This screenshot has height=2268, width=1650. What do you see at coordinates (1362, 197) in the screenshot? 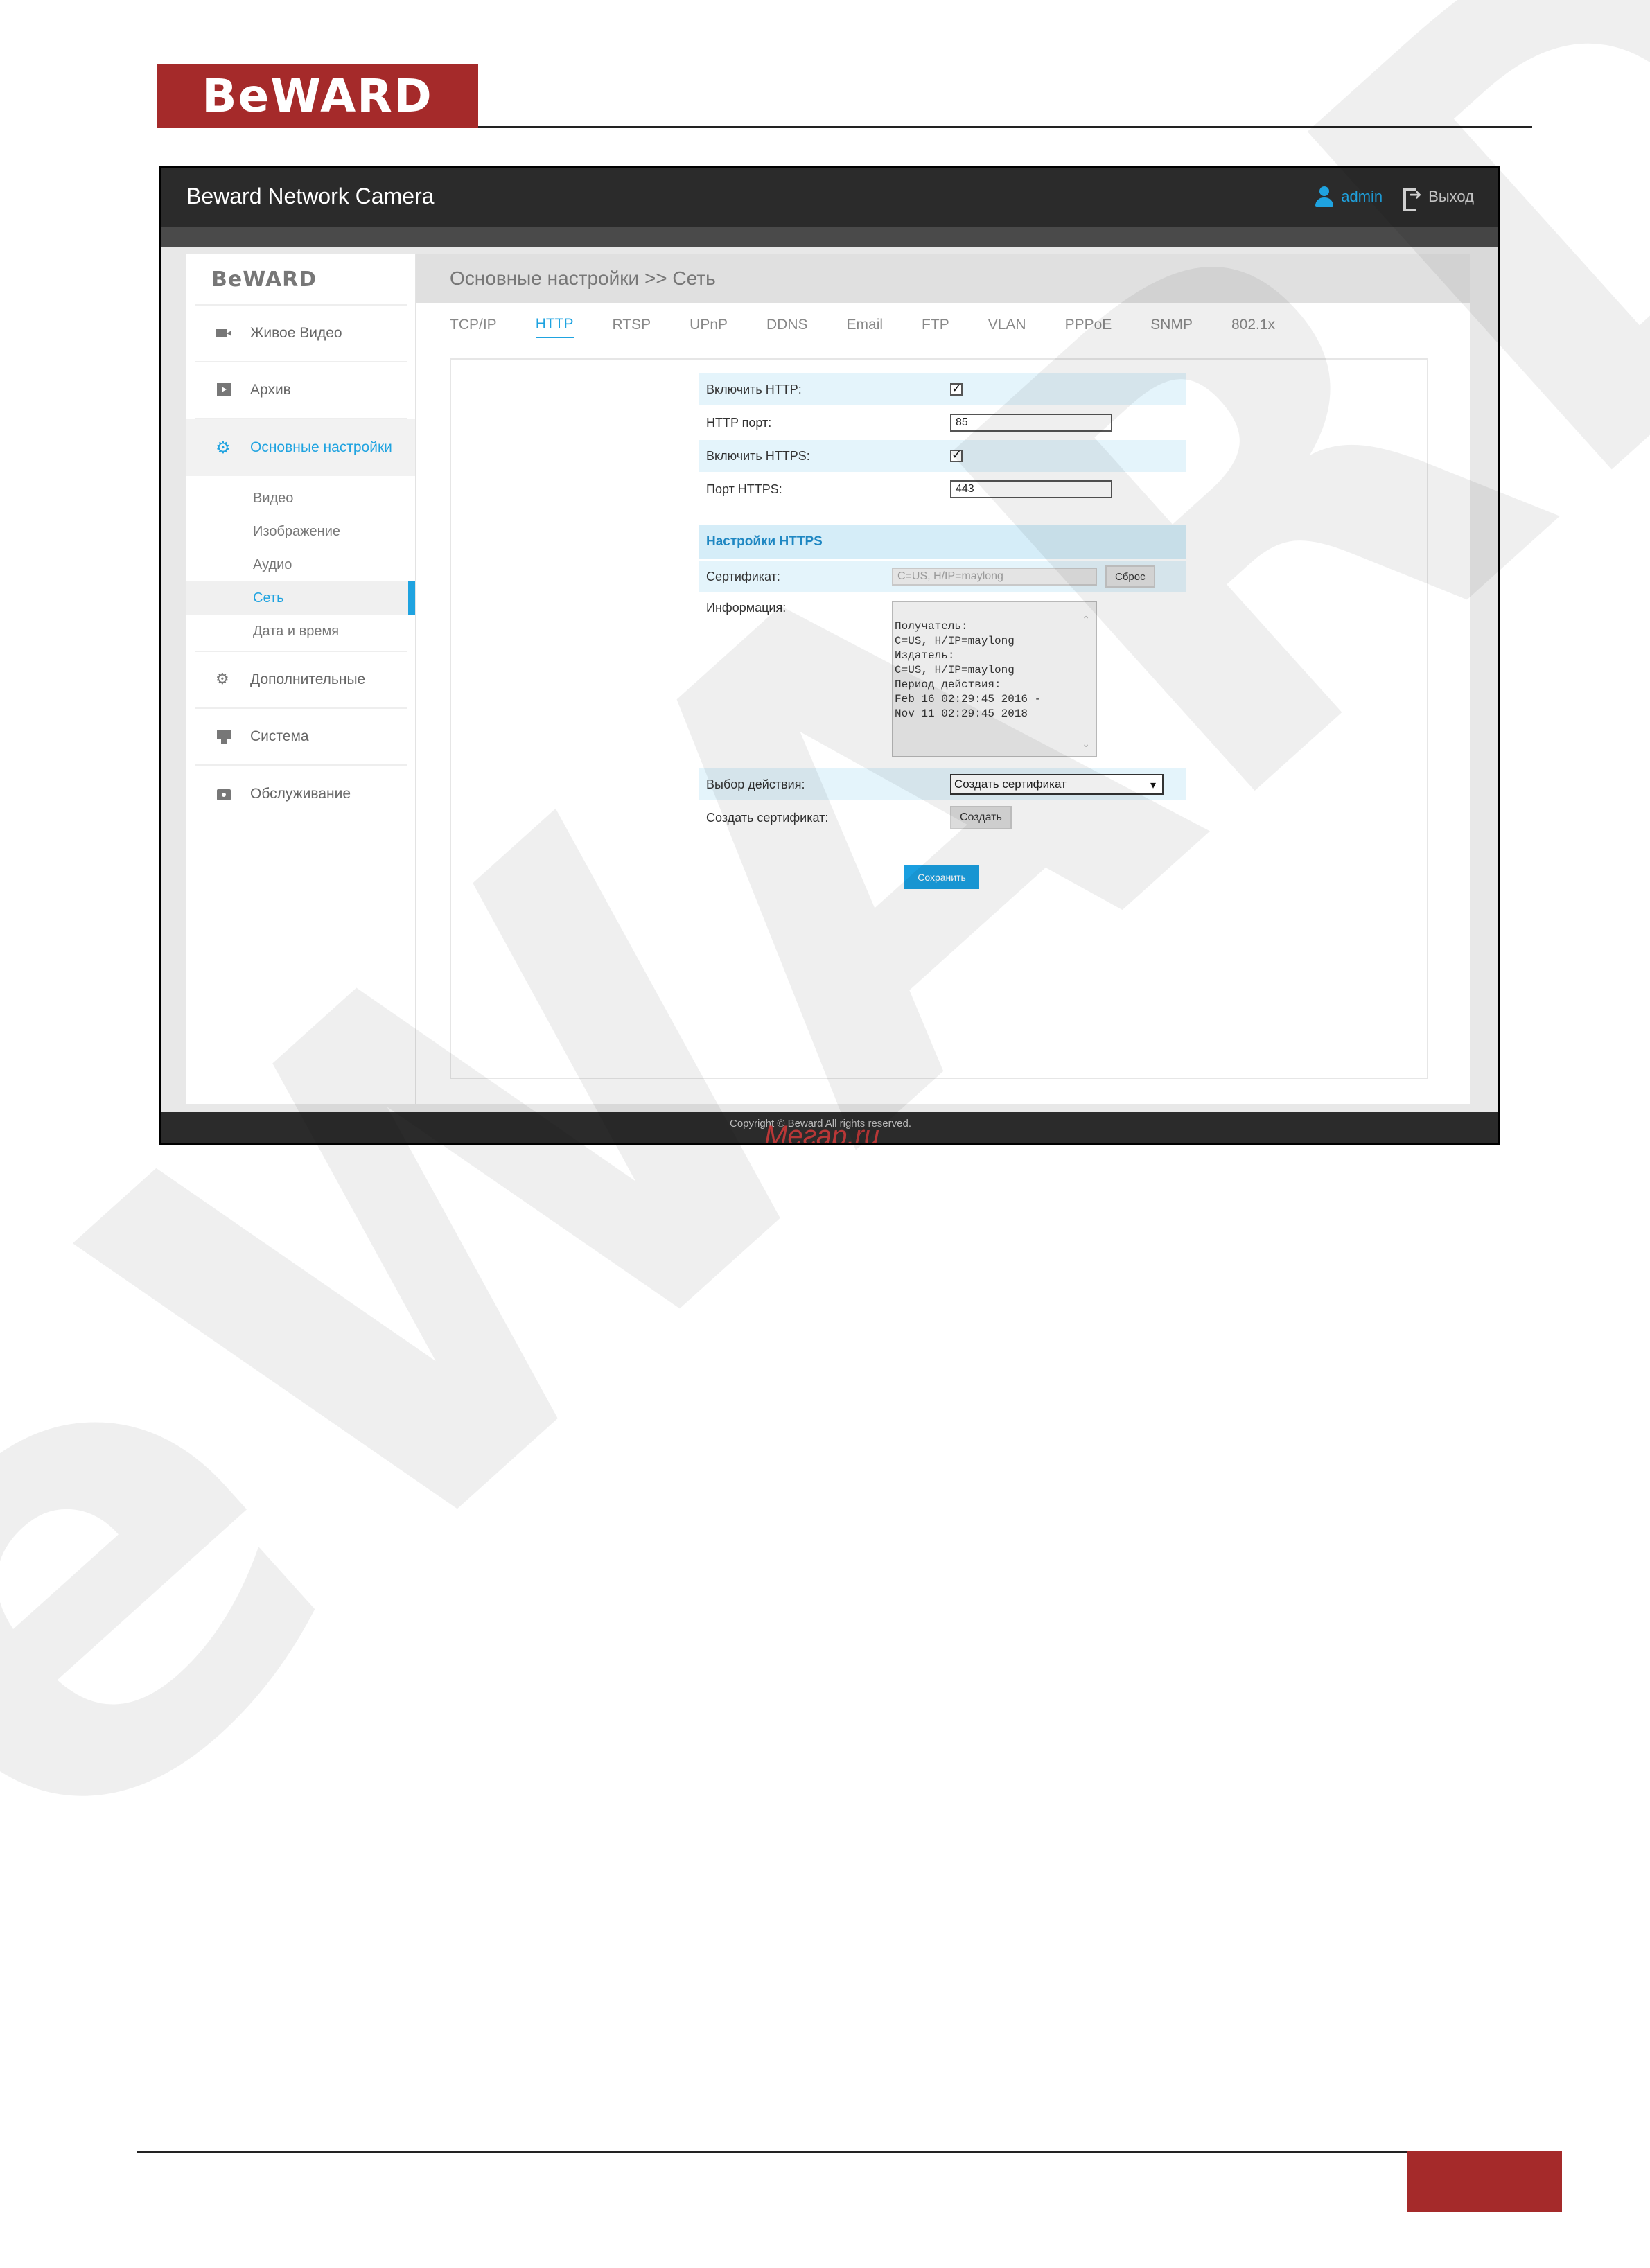
I see `user-name-link: admin` at bounding box center [1362, 197].